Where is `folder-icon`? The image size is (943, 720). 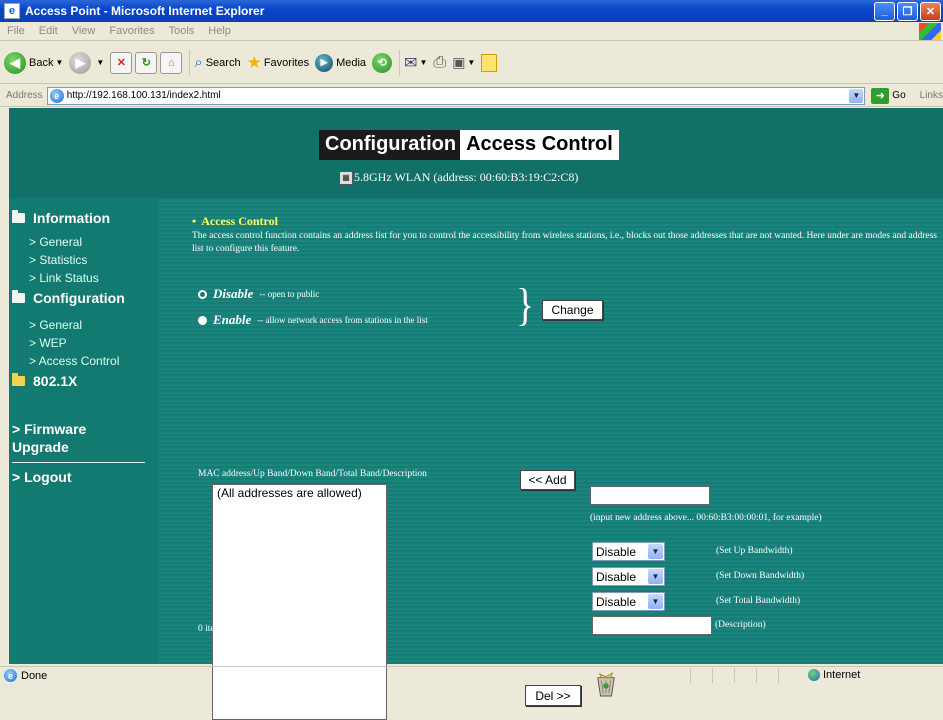
folder-icon is located at coordinates (18, 379).